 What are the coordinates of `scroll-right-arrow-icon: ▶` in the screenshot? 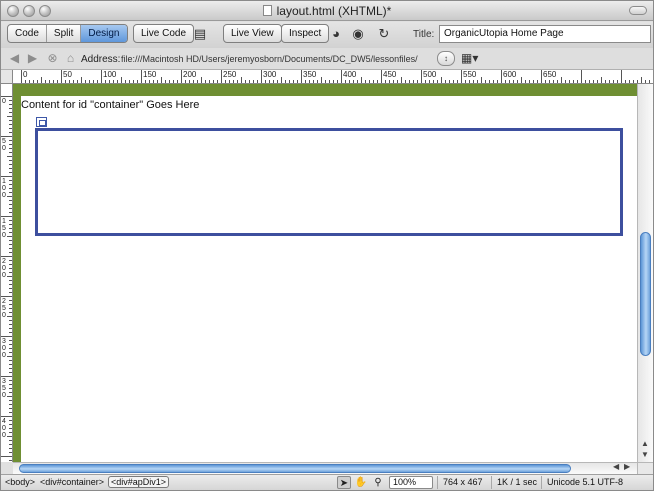 It's located at (627, 466).